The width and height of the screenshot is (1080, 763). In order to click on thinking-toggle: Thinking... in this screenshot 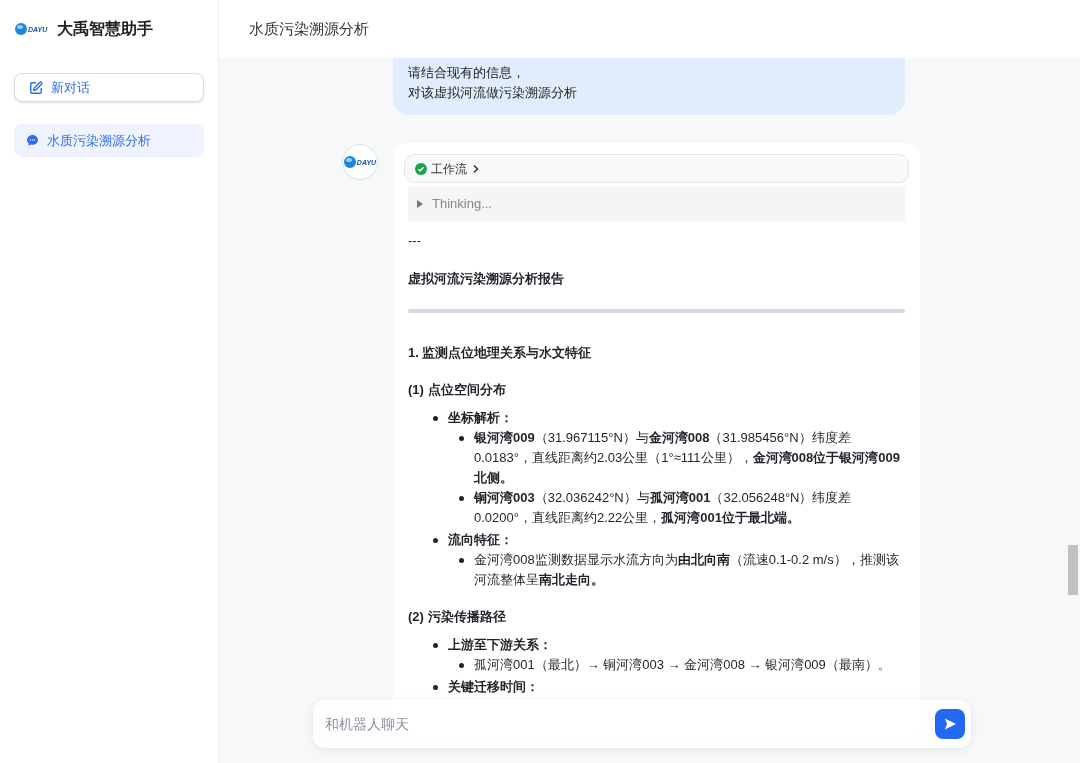, I will do `click(656, 204)`.